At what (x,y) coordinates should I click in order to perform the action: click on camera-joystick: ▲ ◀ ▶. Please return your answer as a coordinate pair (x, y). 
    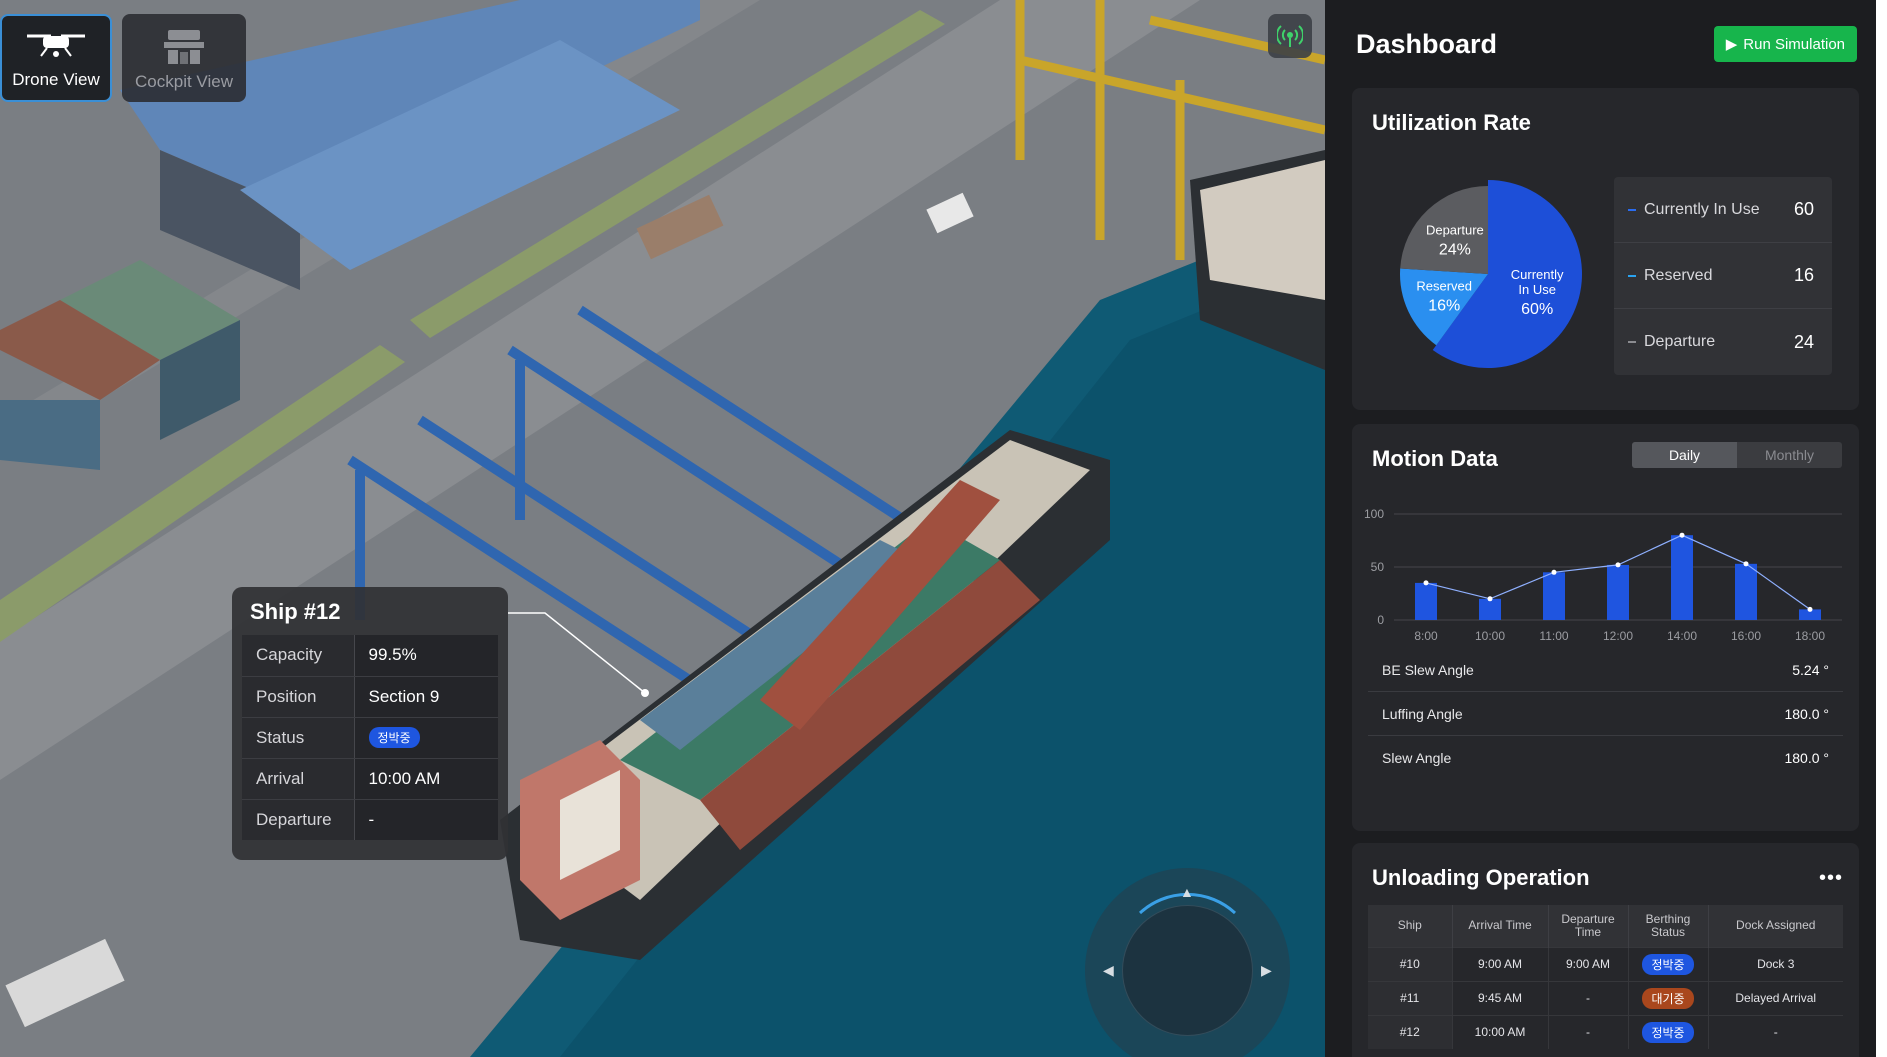
    Looking at the image, I should click on (1187, 962).